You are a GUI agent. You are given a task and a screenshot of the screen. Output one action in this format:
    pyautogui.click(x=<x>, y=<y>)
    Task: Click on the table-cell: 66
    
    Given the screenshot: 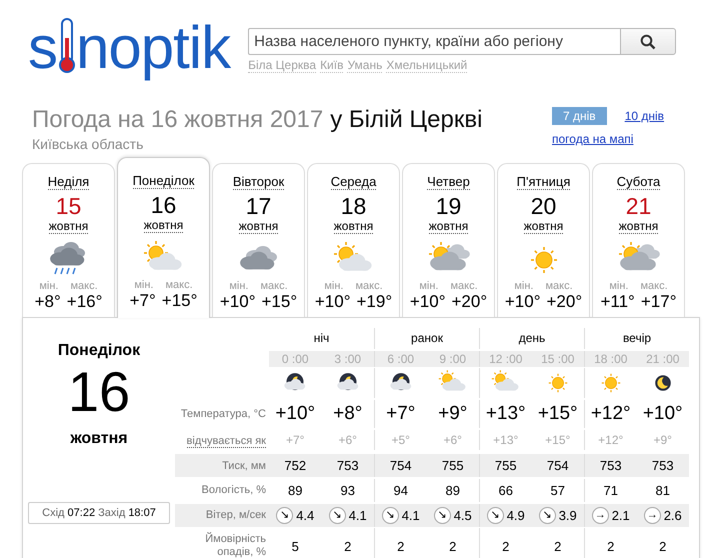 What is the action you would take?
    pyautogui.click(x=505, y=490)
    